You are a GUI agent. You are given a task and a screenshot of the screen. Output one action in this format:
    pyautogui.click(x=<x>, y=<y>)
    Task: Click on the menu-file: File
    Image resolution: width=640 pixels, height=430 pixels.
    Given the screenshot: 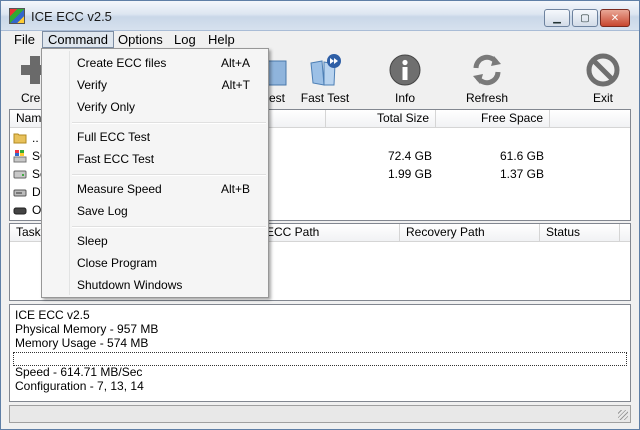 What is the action you would take?
    pyautogui.click(x=24, y=39)
    